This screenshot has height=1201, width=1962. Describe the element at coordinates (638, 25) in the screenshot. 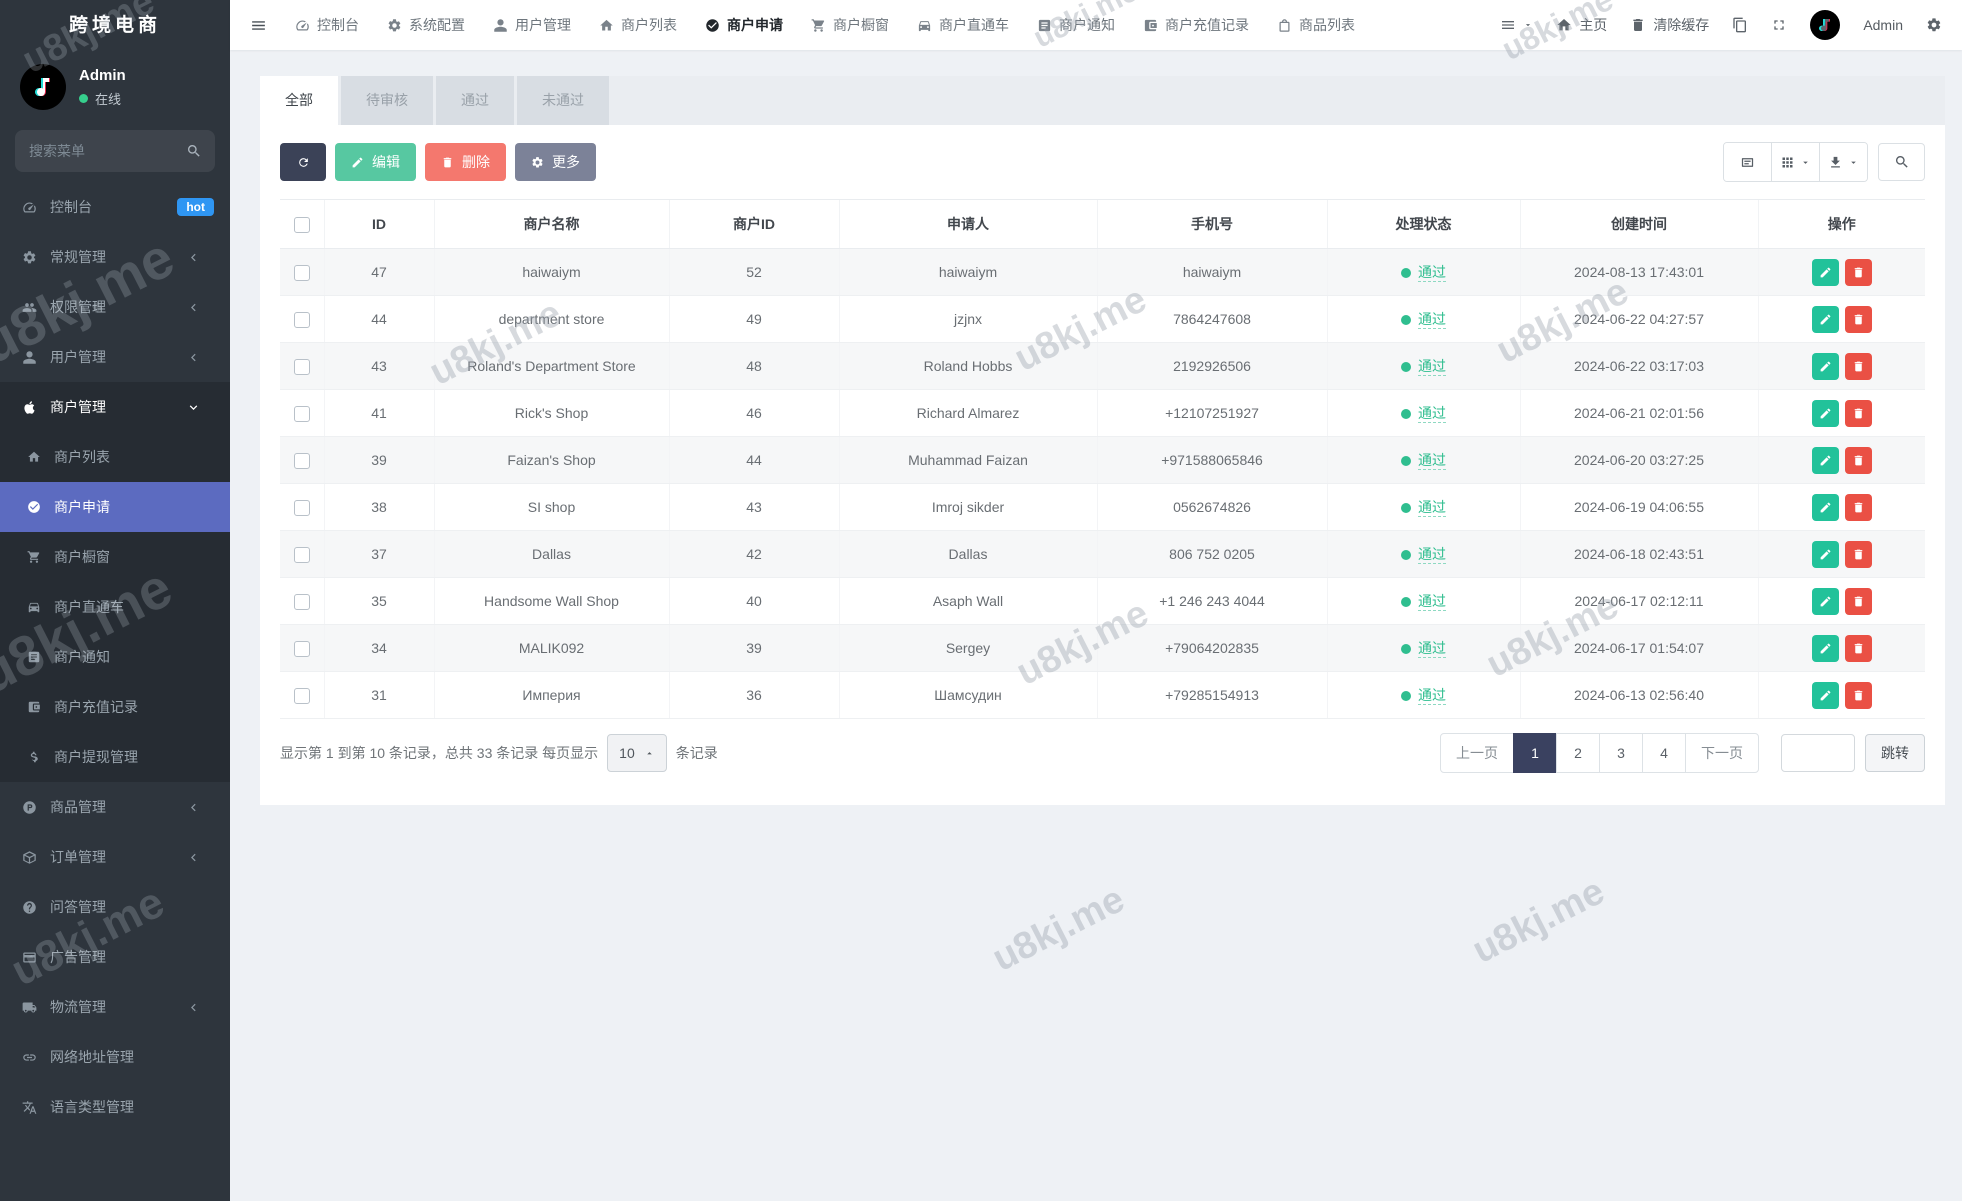

I see `topnav-item-商户列表: 商户列表` at that location.